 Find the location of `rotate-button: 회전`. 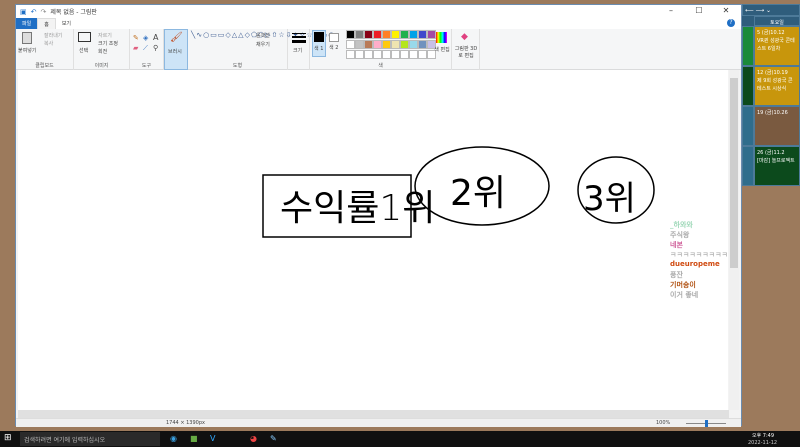

rotate-button: 회전 is located at coordinates (102, 51).